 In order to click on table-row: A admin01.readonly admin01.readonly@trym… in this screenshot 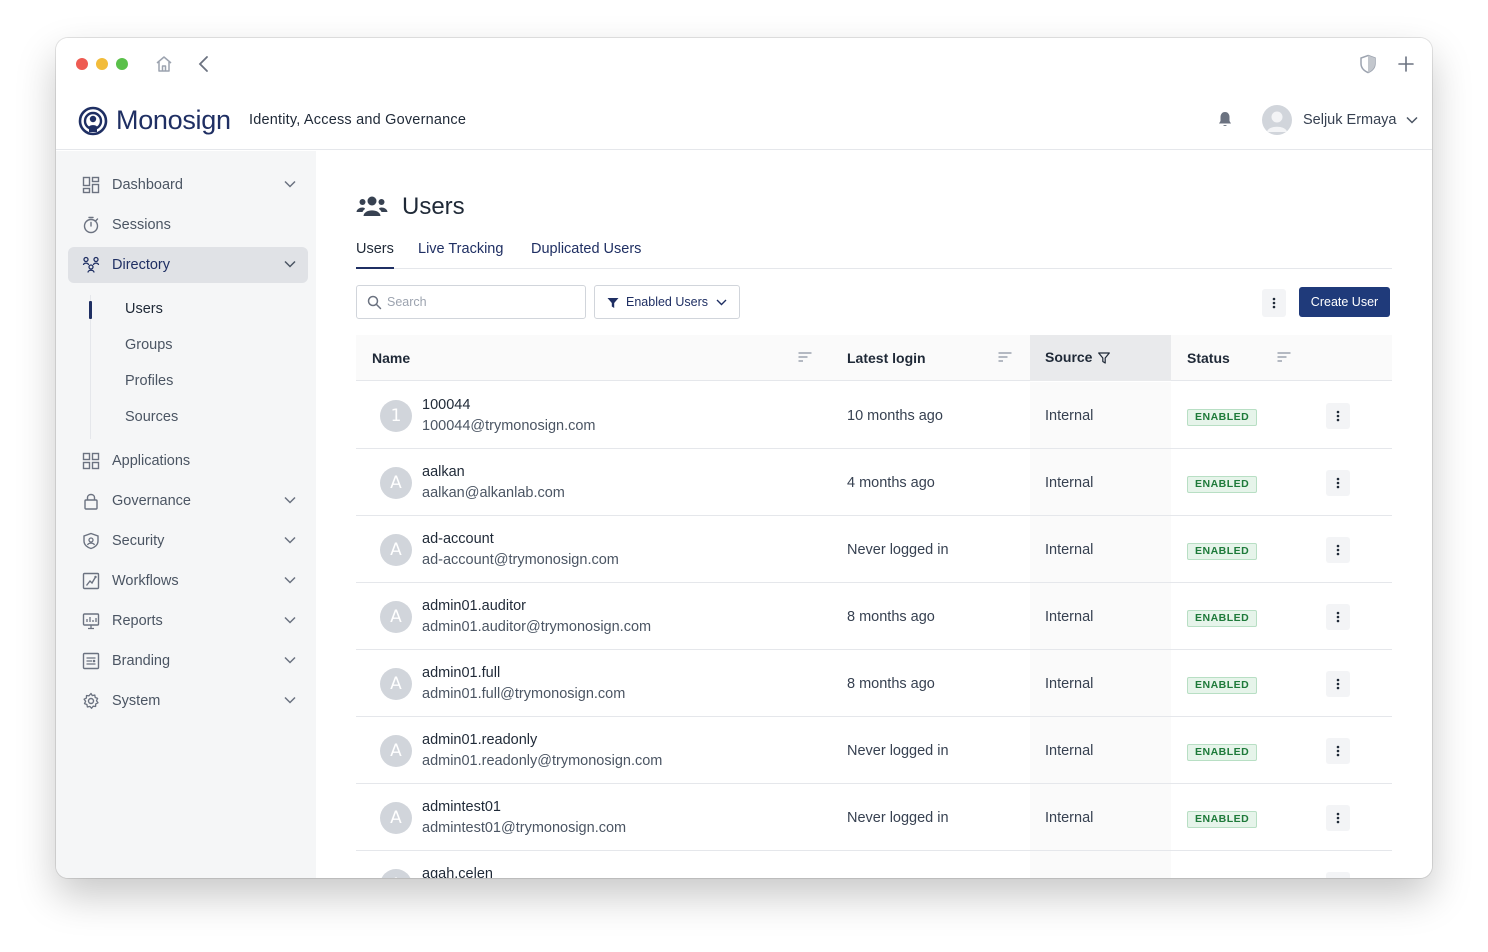, I will do `click(874, 750)`.